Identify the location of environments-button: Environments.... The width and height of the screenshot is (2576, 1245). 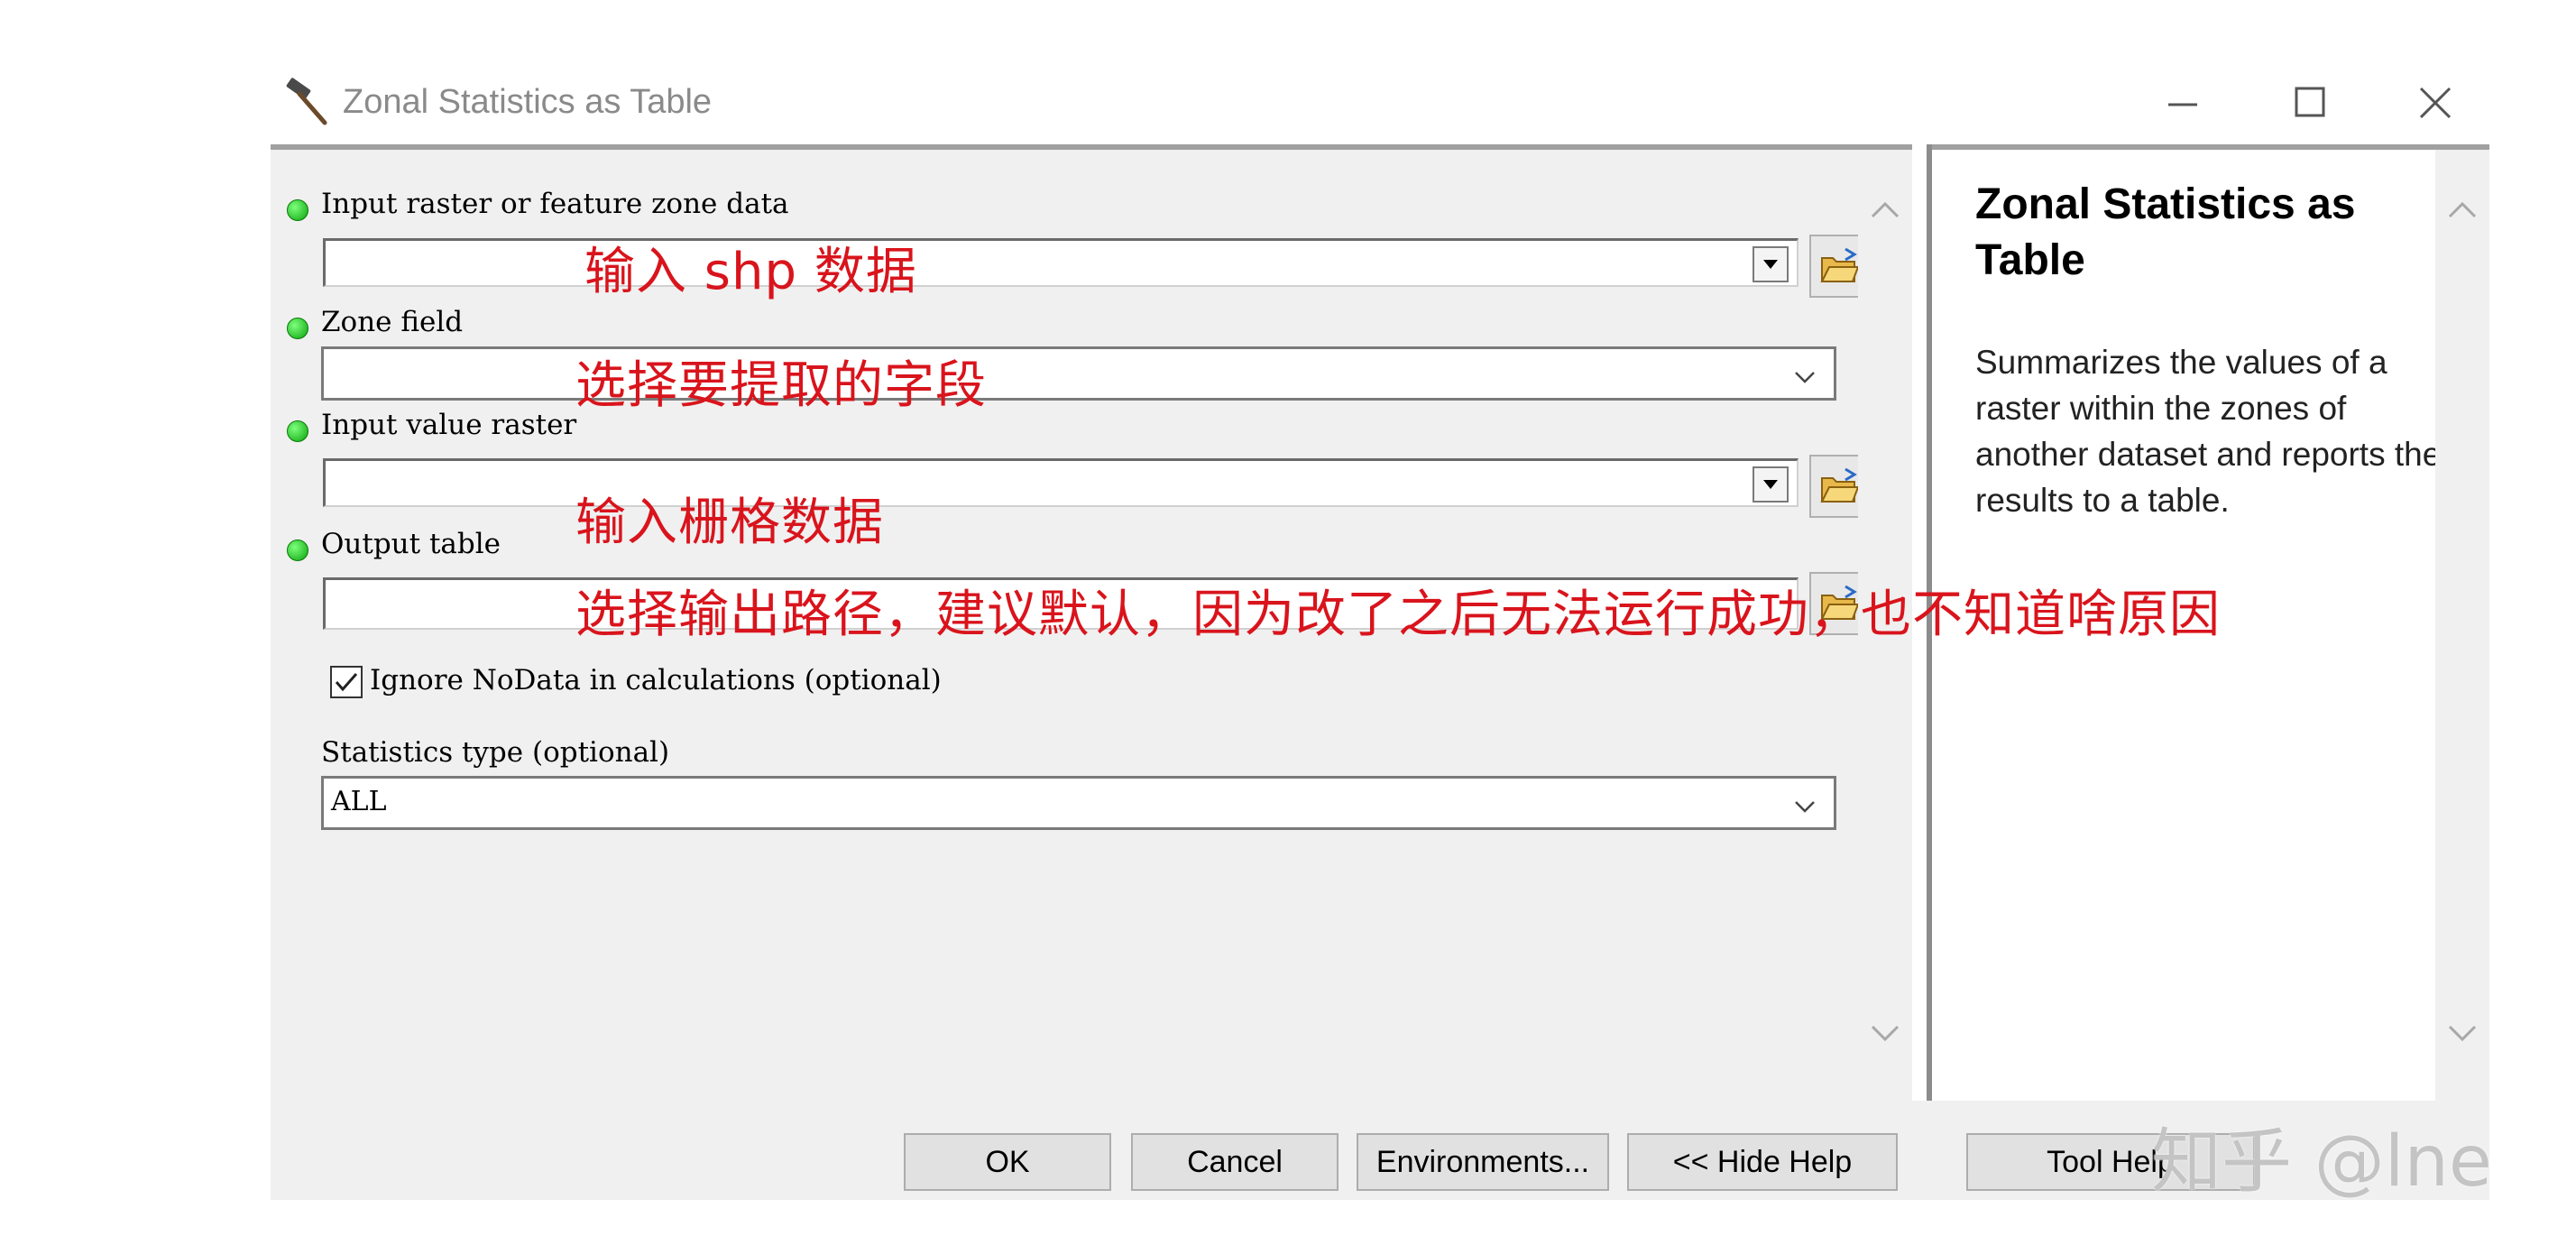
(1483, 1162).